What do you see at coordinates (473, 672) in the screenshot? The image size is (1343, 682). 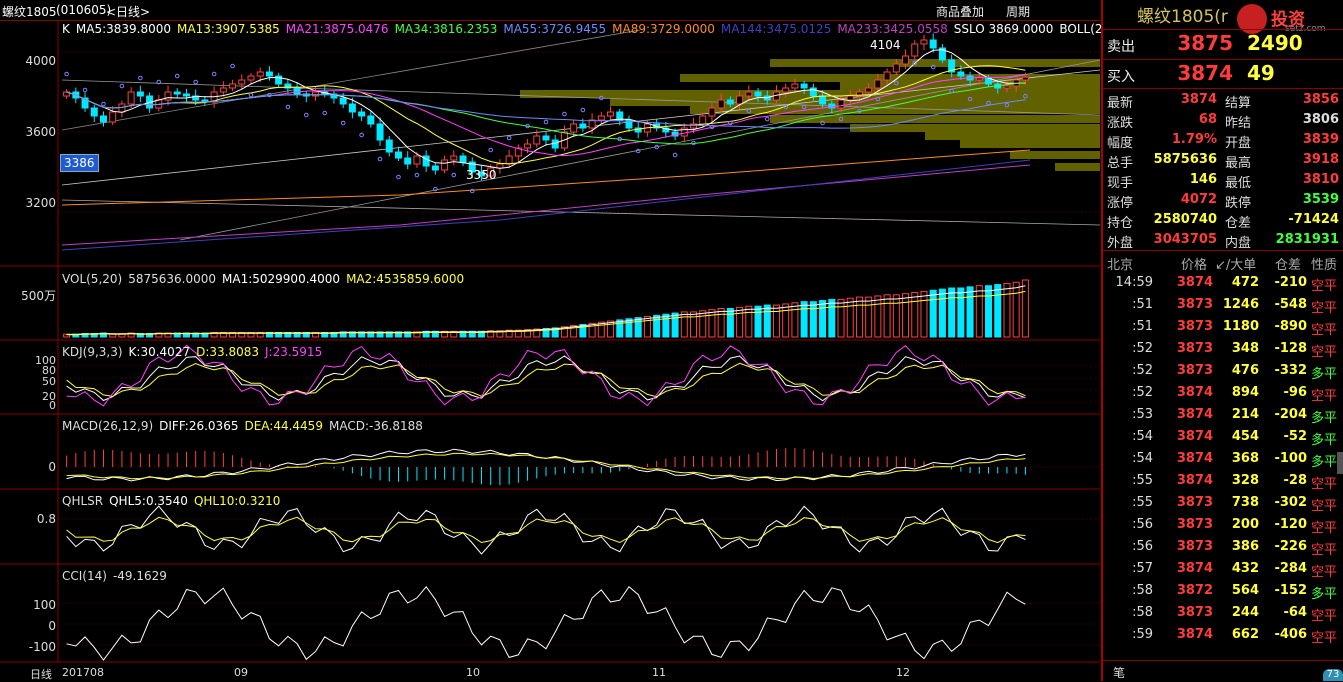 I see `x-axis-label: 10` at bounding box center [473, 672].